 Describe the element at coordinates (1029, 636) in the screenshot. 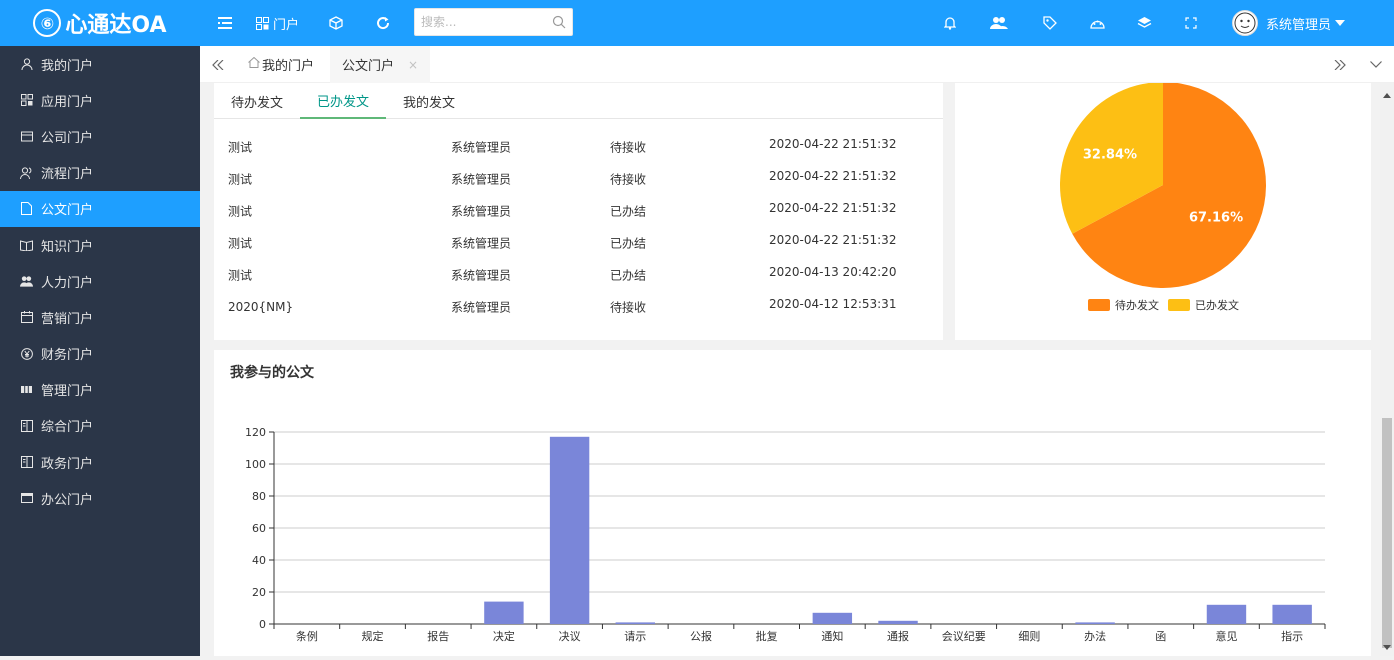

I see `x-tick-label: 细则` at that location.